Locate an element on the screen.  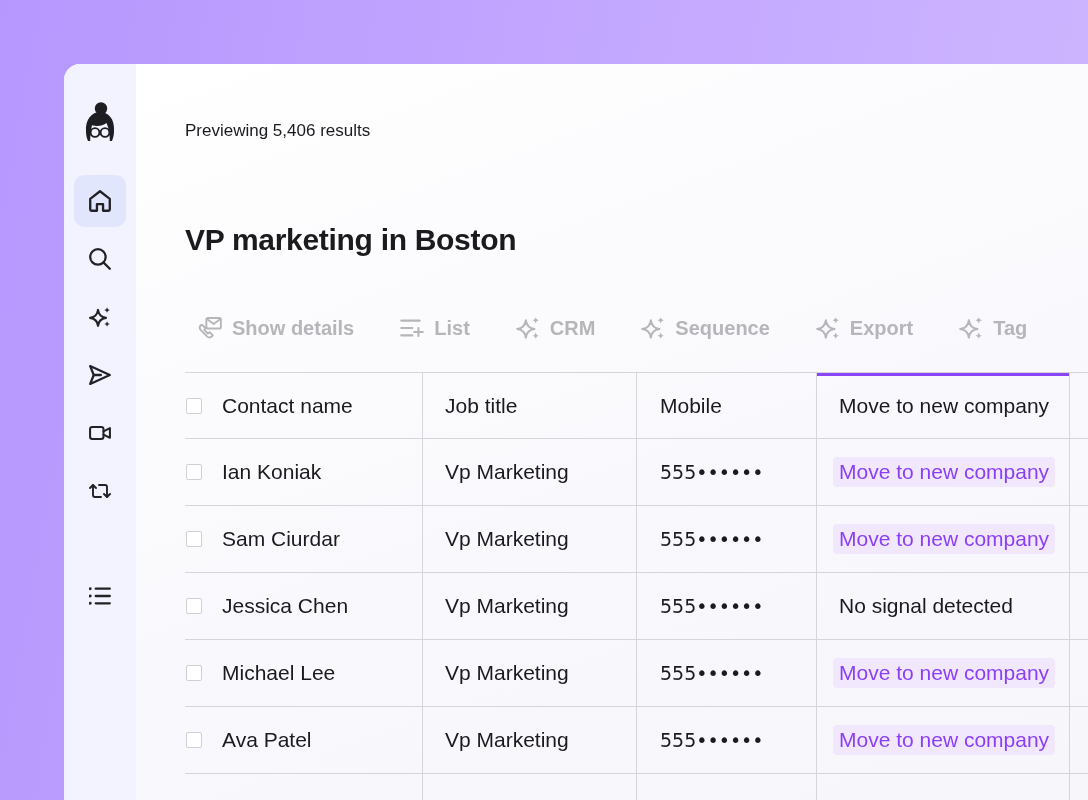
table-cell: Ian Koniak is located at coordinates (322, 472).